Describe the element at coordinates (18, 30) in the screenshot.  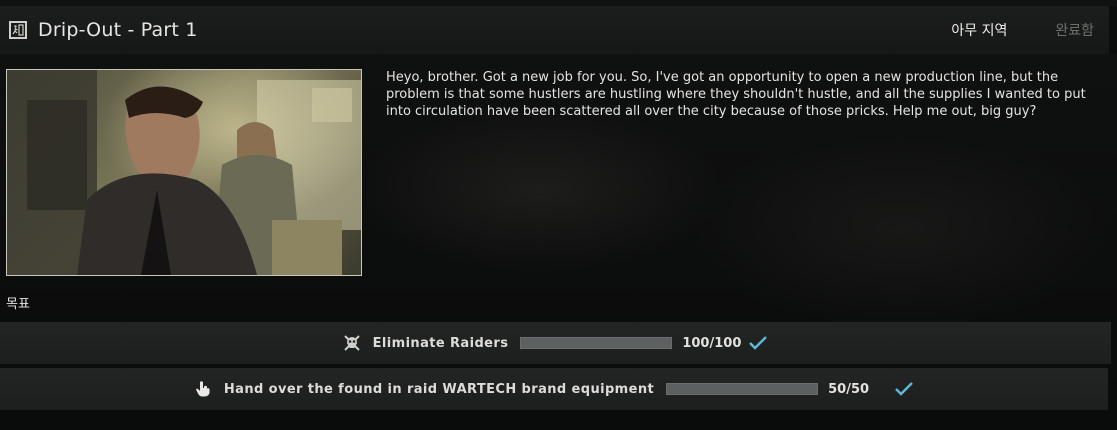
I see `exit-door-icon` at that location.